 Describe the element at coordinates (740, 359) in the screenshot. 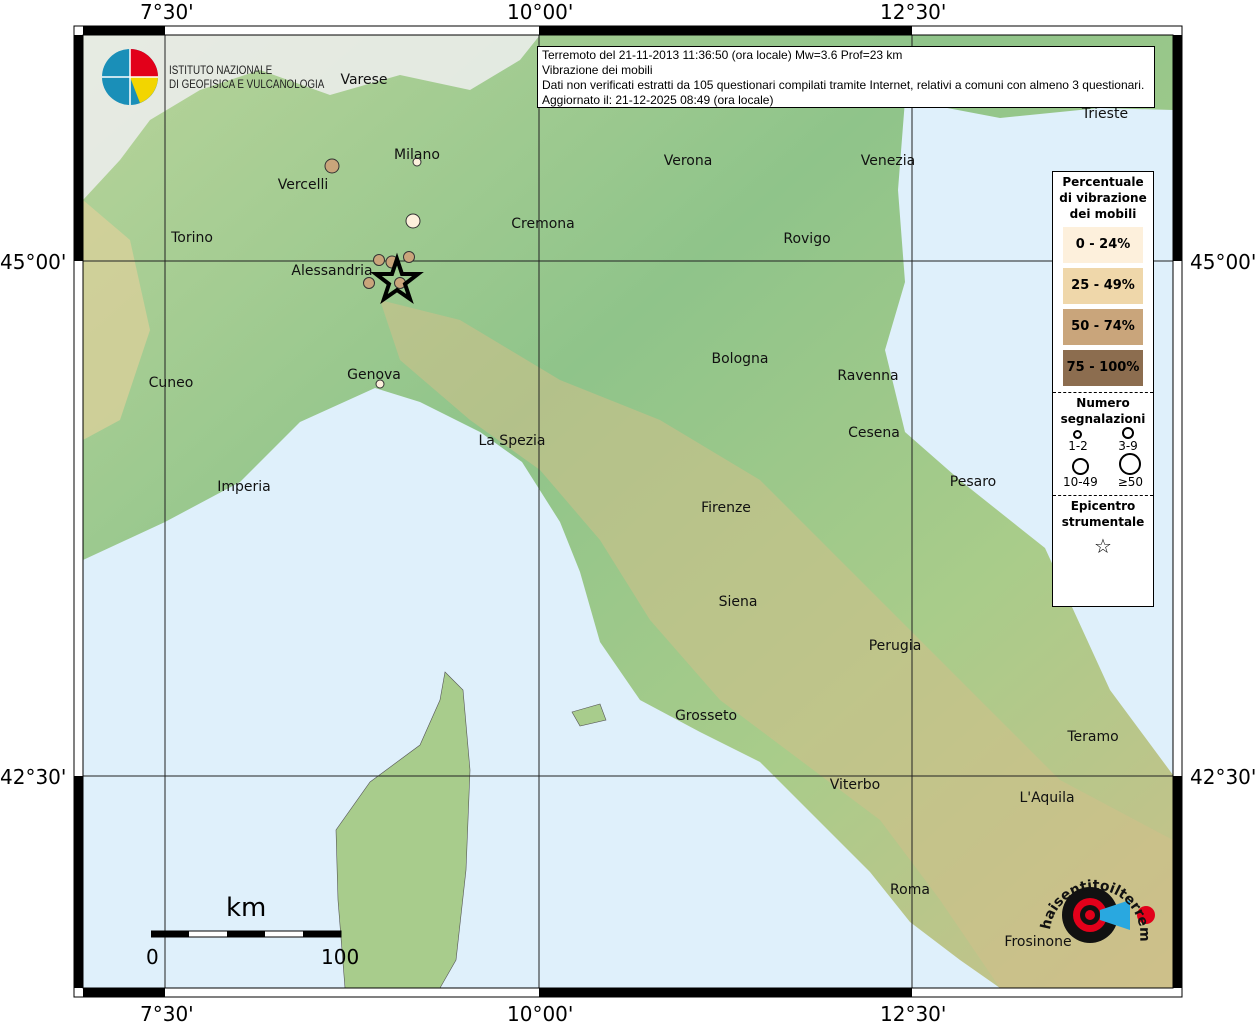

I see `city-label: Bologna` at that location.